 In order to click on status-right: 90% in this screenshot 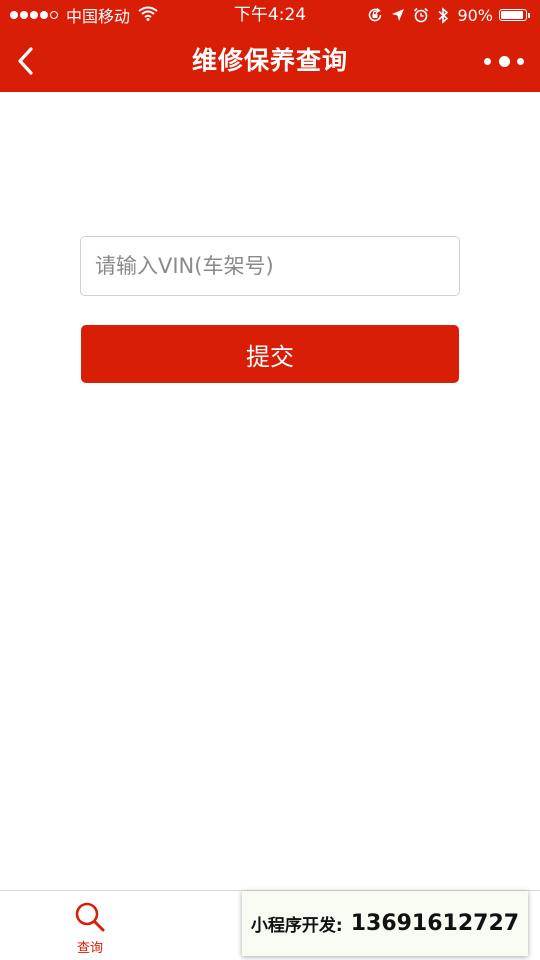, I will do `click(444, 15)`.